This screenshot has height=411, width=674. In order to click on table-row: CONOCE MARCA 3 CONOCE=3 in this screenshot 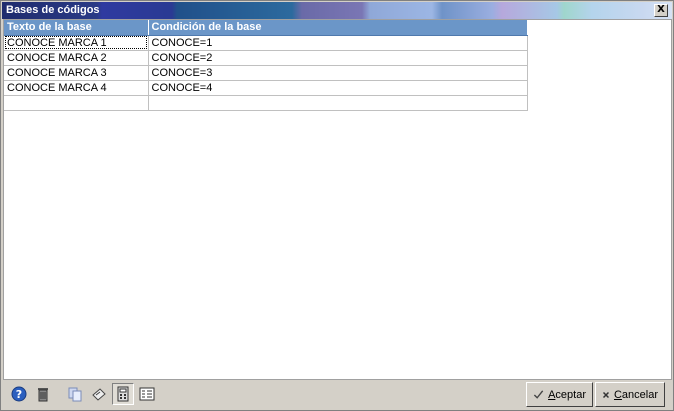, I will do `click(266, 73)`.